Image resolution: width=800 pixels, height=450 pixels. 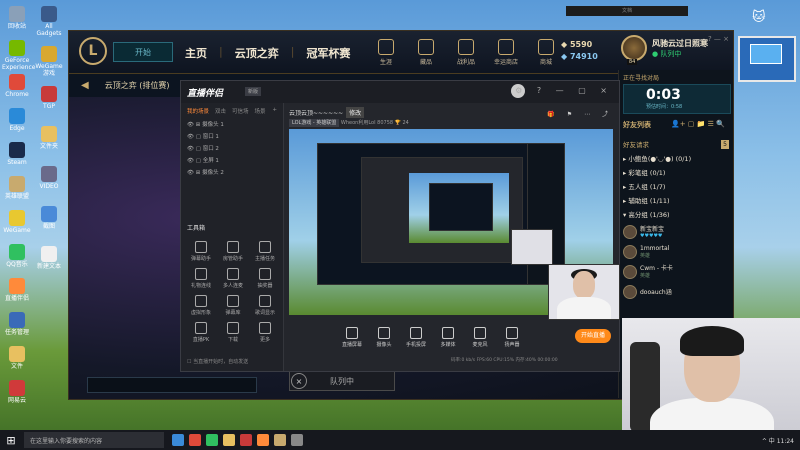 What do you see at coordinates (676, 173) in the screenshot?
I see `friend-group: ▸ 彩笔组 (0/1)` at bounding box center [676, 173].